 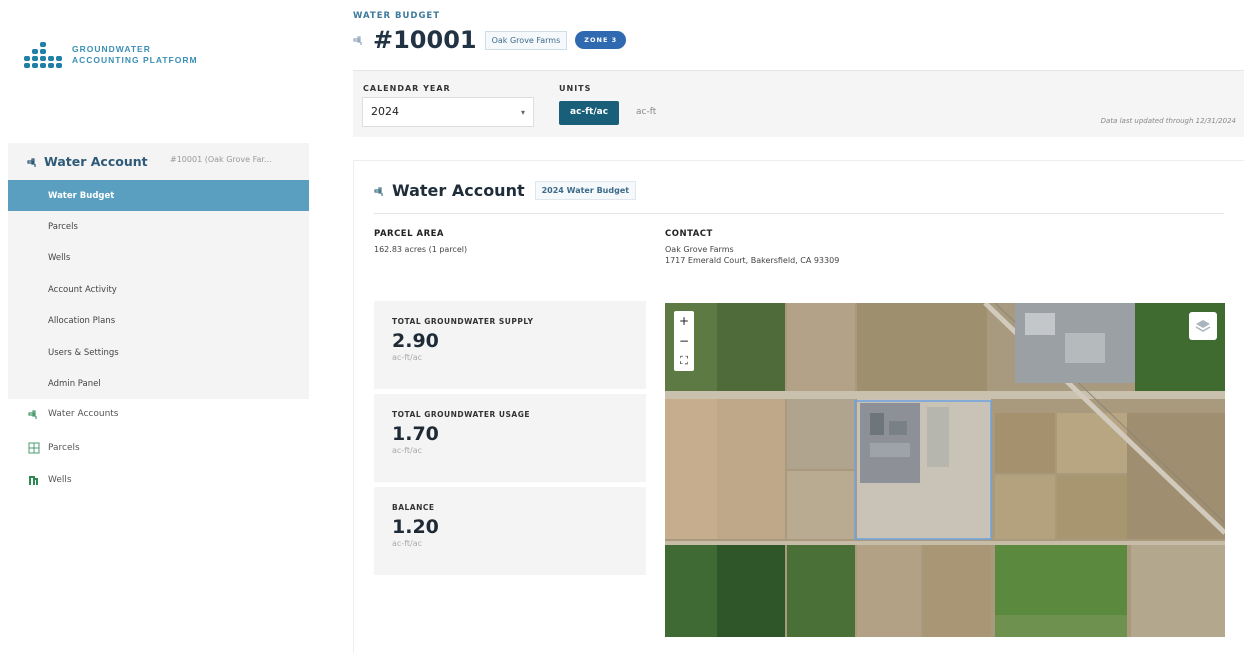 I want to click on zoom-out-button: −, so click(x=684, y=341).